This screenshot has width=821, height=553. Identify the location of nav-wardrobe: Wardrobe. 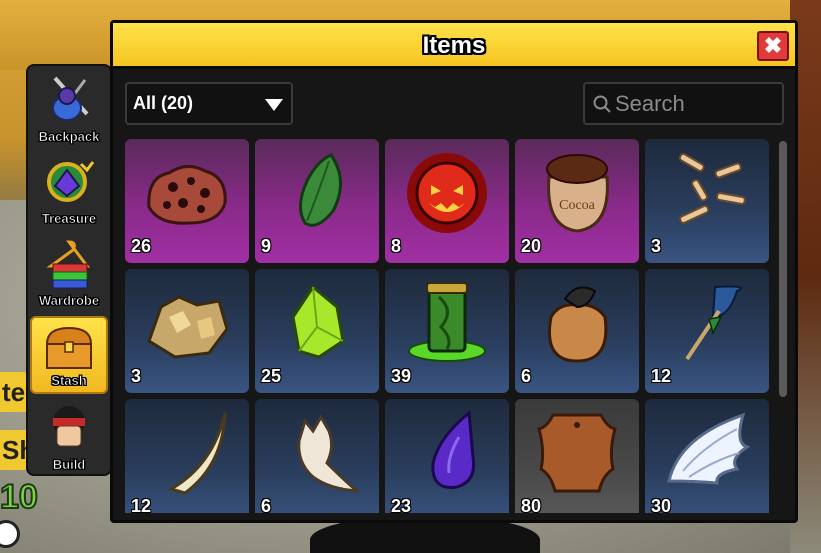
(69, 273).